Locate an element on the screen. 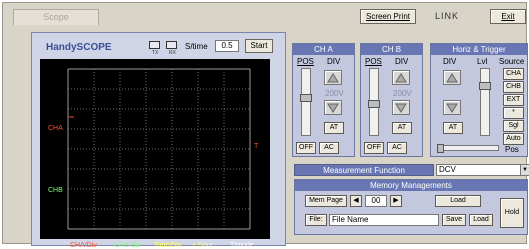  page-number-field: 00 is located at coordinates (376, 201).